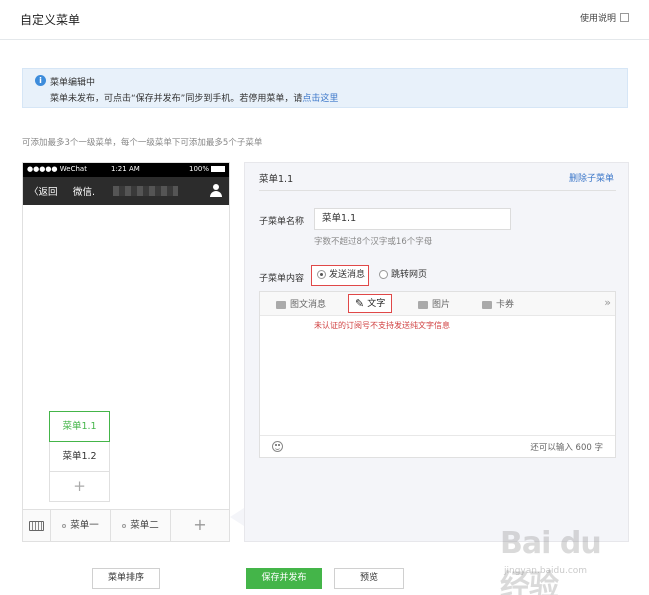 The width and height of the screenshot is (649, 595). Describe the element at coordinates (84, 192) in the screenshot. I see `account-name: 微信.` at that location.